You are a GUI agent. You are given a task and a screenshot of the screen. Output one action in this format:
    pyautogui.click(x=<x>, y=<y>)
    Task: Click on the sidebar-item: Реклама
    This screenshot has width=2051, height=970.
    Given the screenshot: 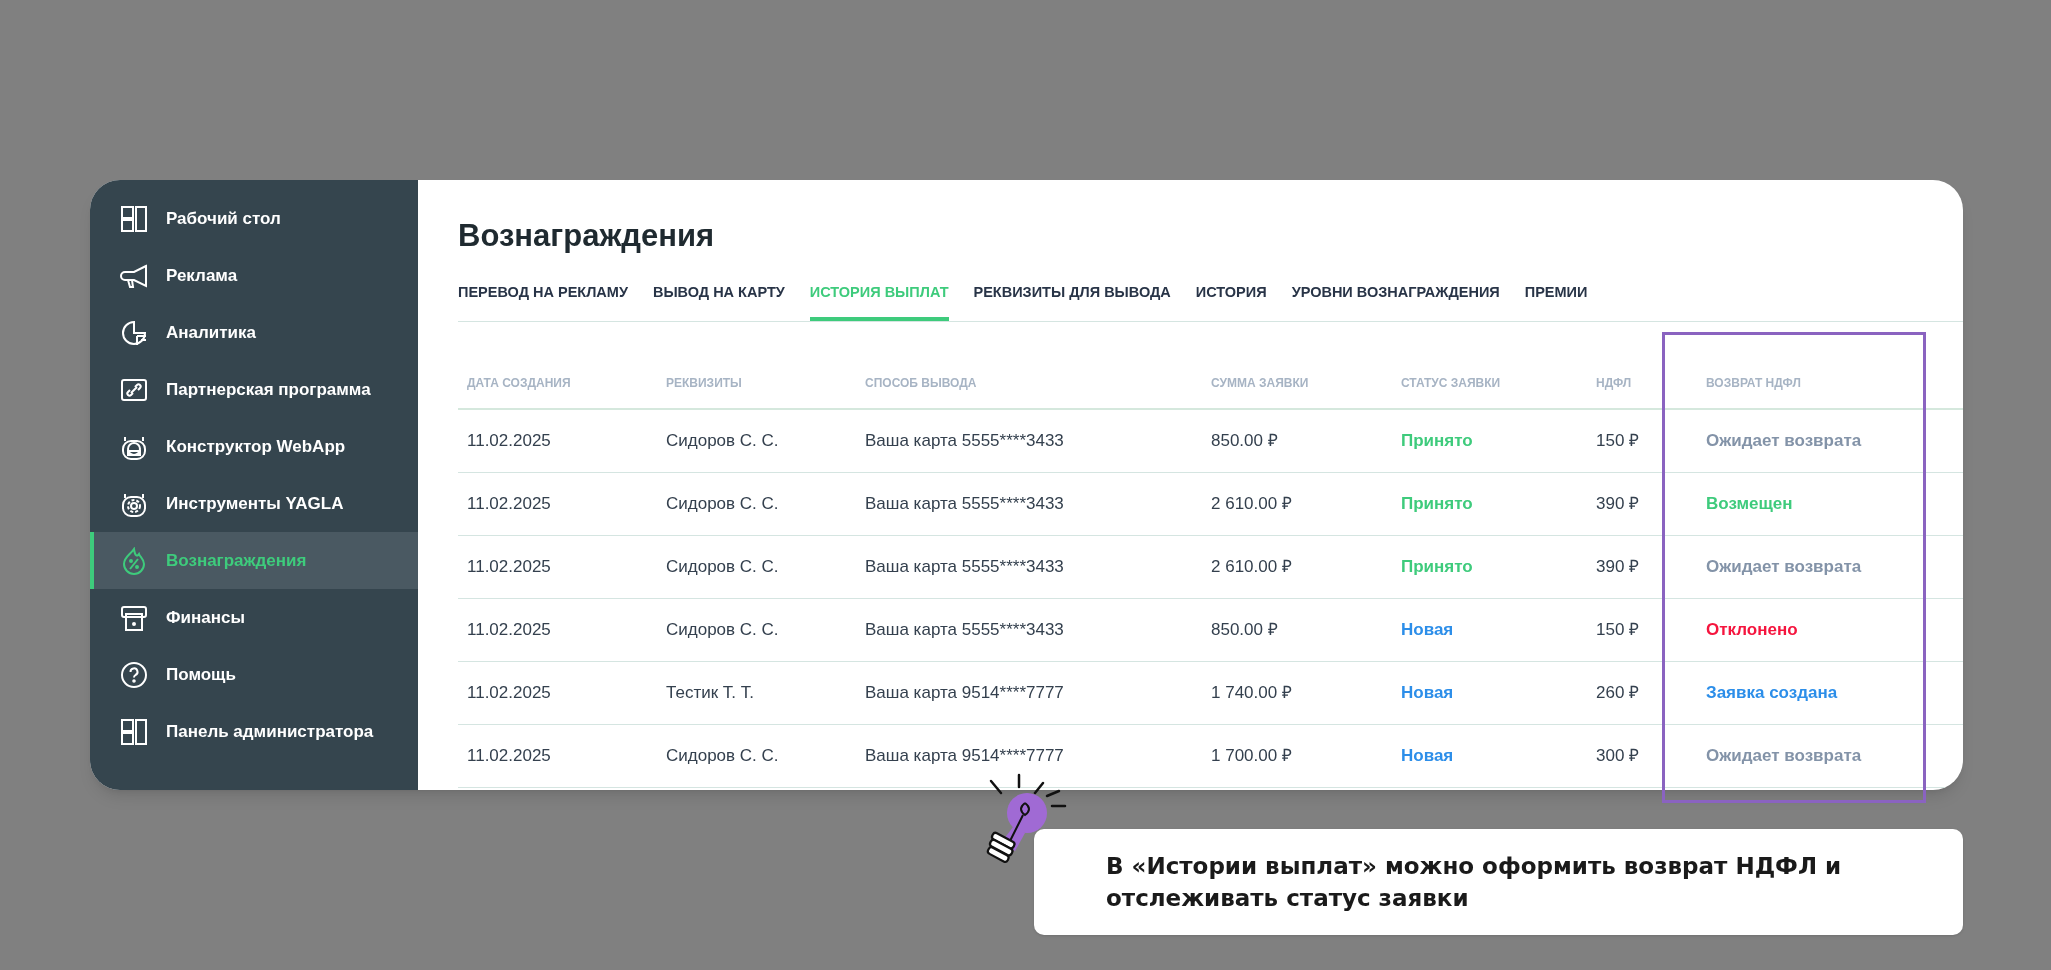 What is the action you would take?
    pyautogui.click(x=254, y=275)
    